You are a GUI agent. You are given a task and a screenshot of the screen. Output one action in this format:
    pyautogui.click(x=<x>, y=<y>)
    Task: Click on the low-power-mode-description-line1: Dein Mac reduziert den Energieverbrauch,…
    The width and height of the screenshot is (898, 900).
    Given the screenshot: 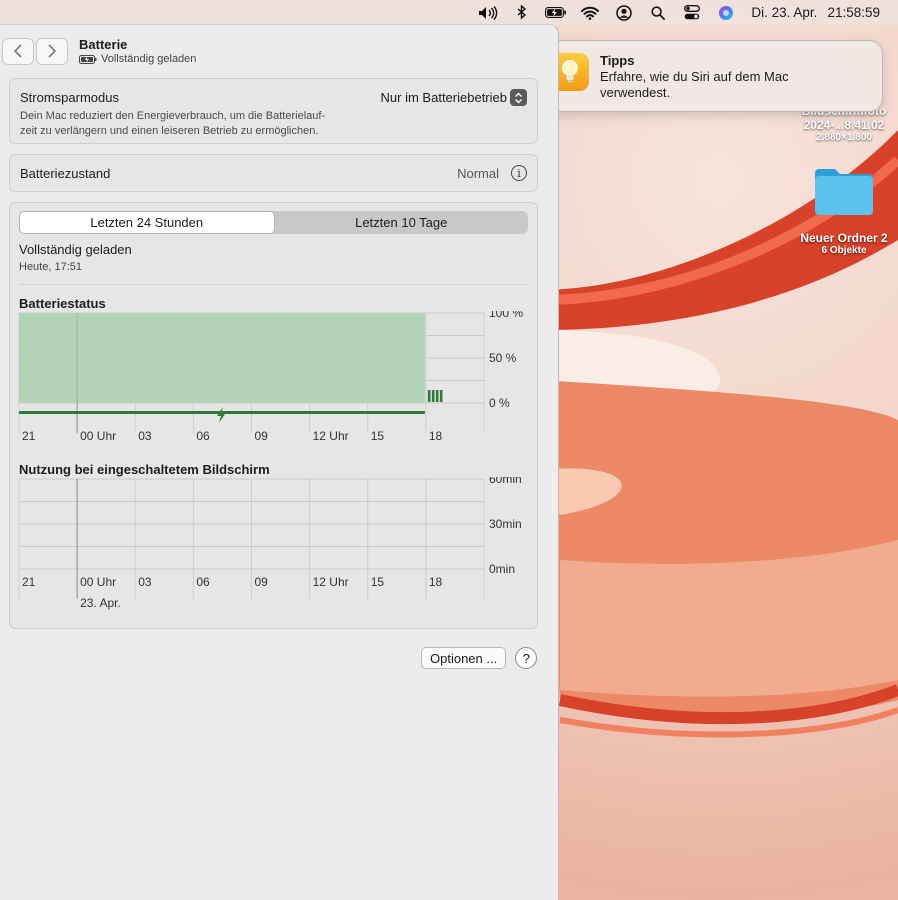 What is the action you would take?
    pyautogui.click(x=173, y=116)
    